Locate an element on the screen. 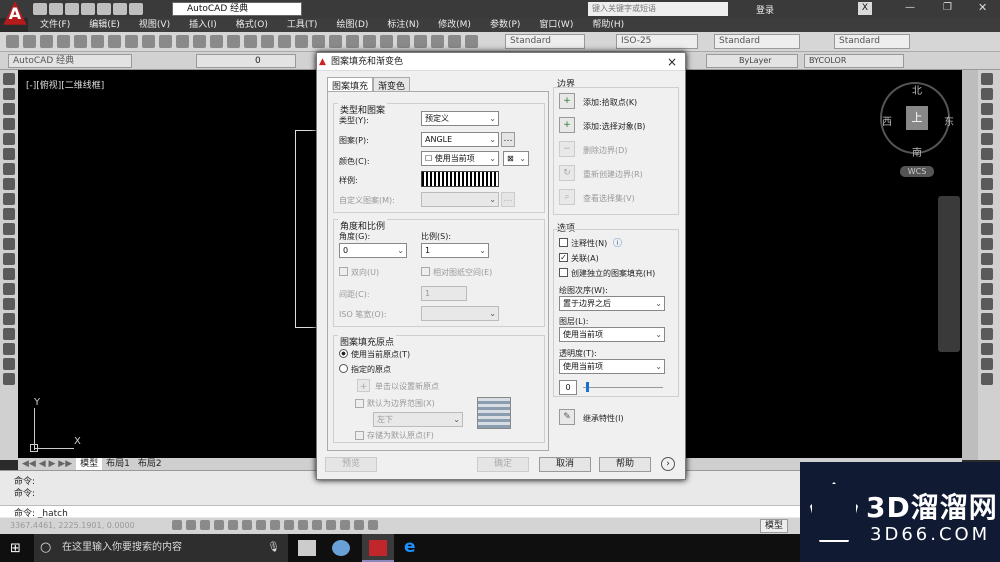 This screenshot has width=1000, height=562. separate-hatch-checkbox is located at coordinates (563, 272).